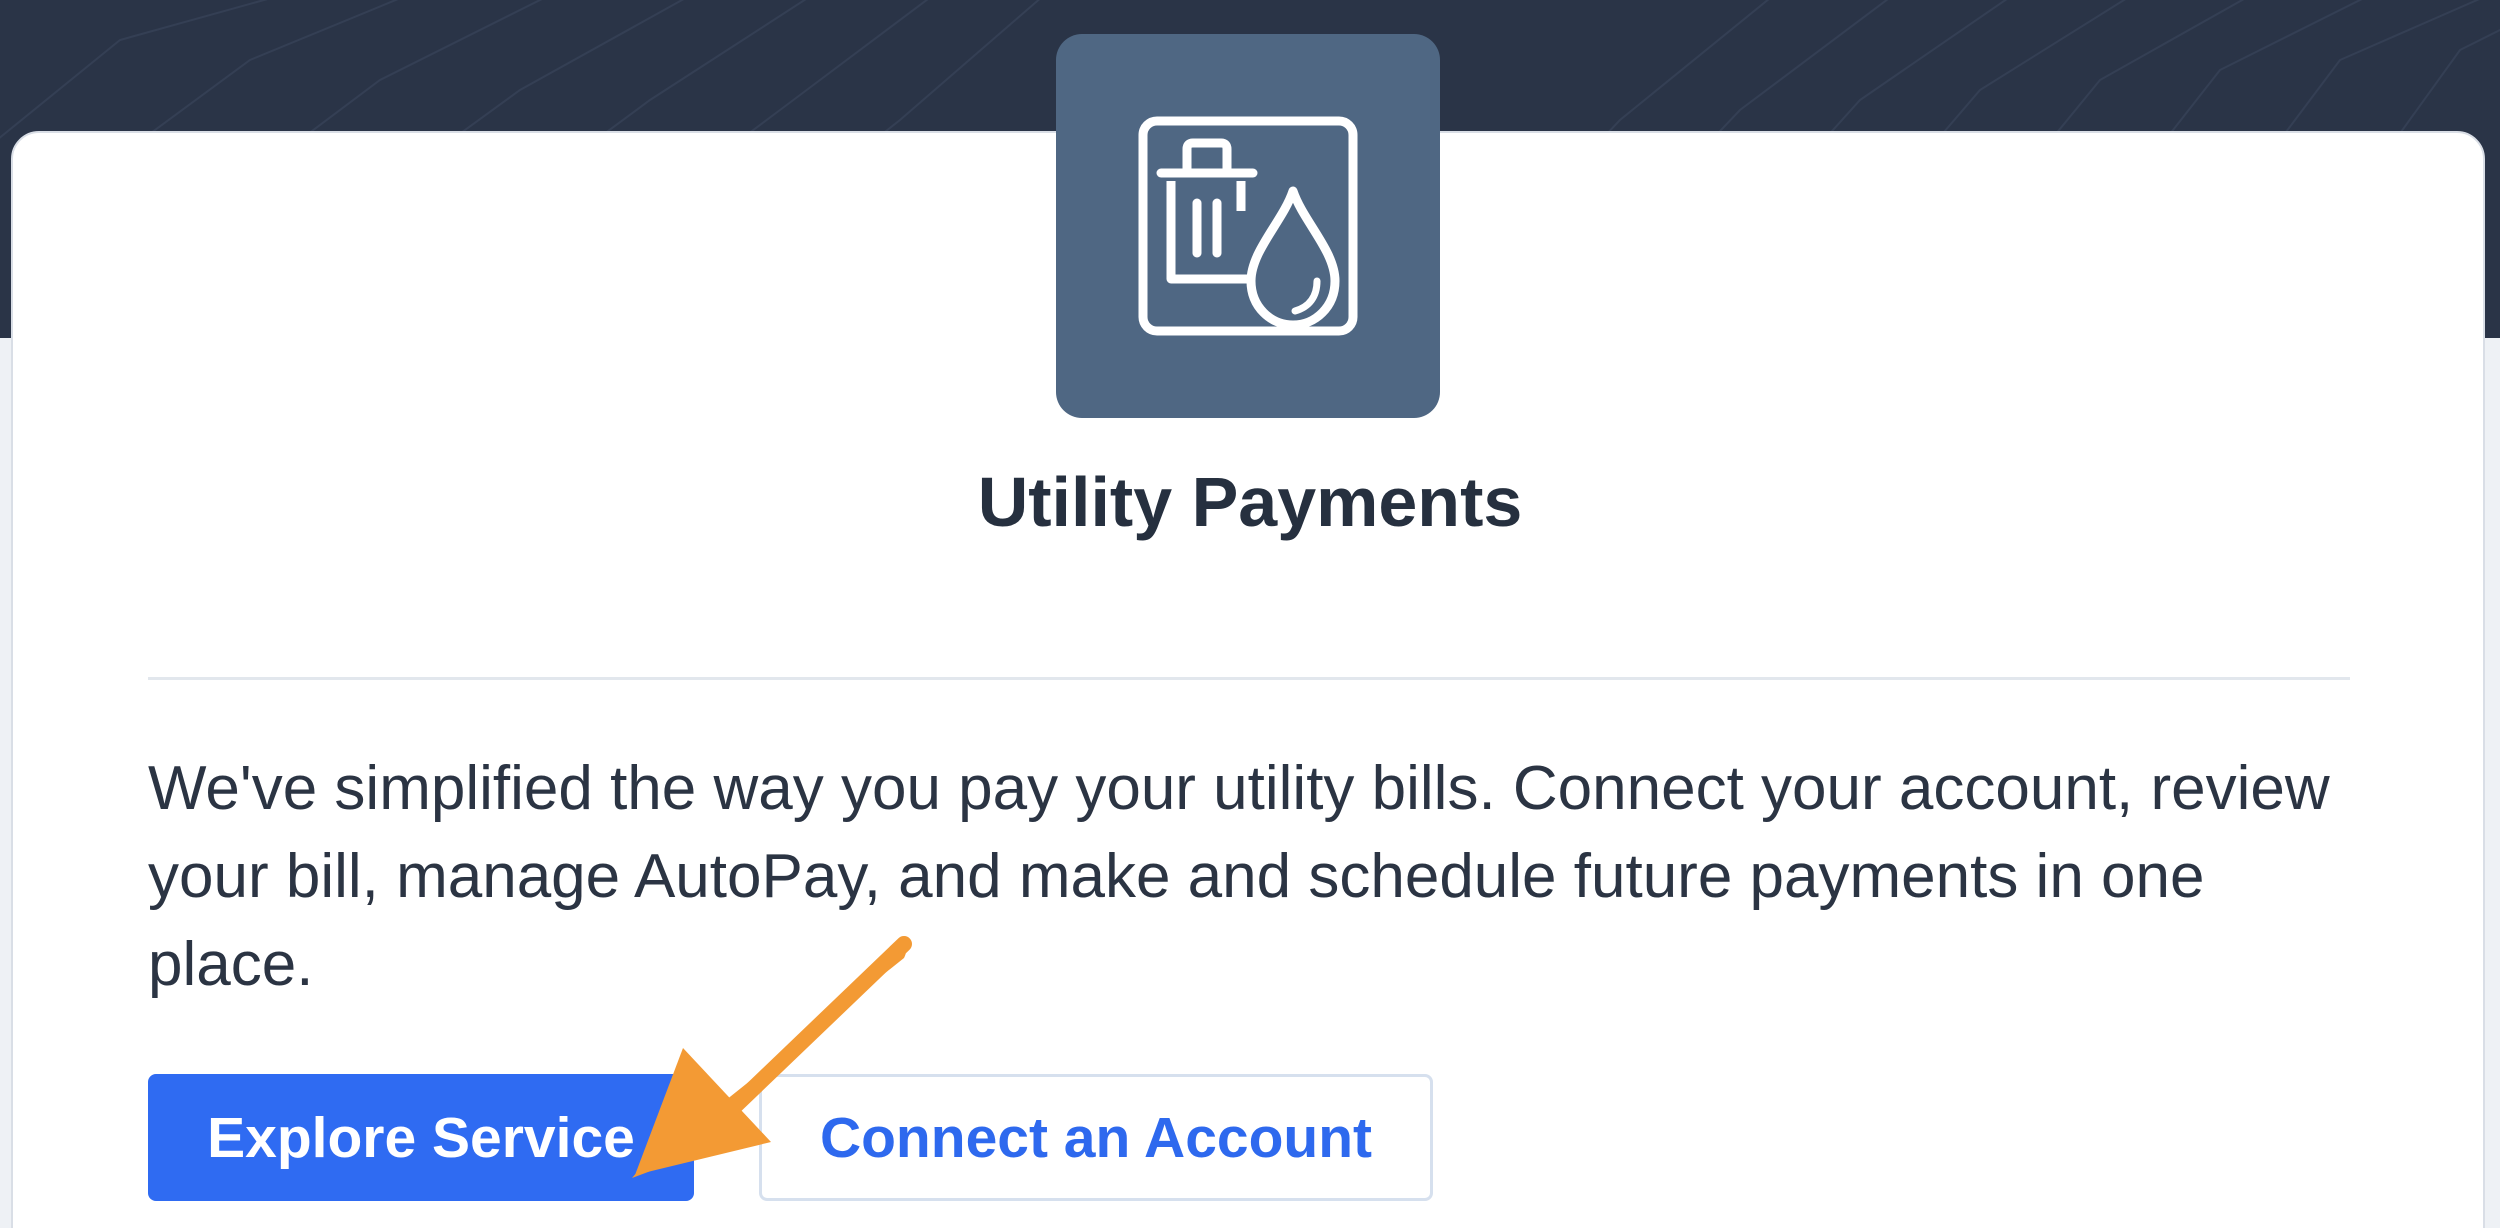 This screenshot has height=1228, width=2500. I want to click on connect-account-button: Connect an Account, so click(1096, 1137).